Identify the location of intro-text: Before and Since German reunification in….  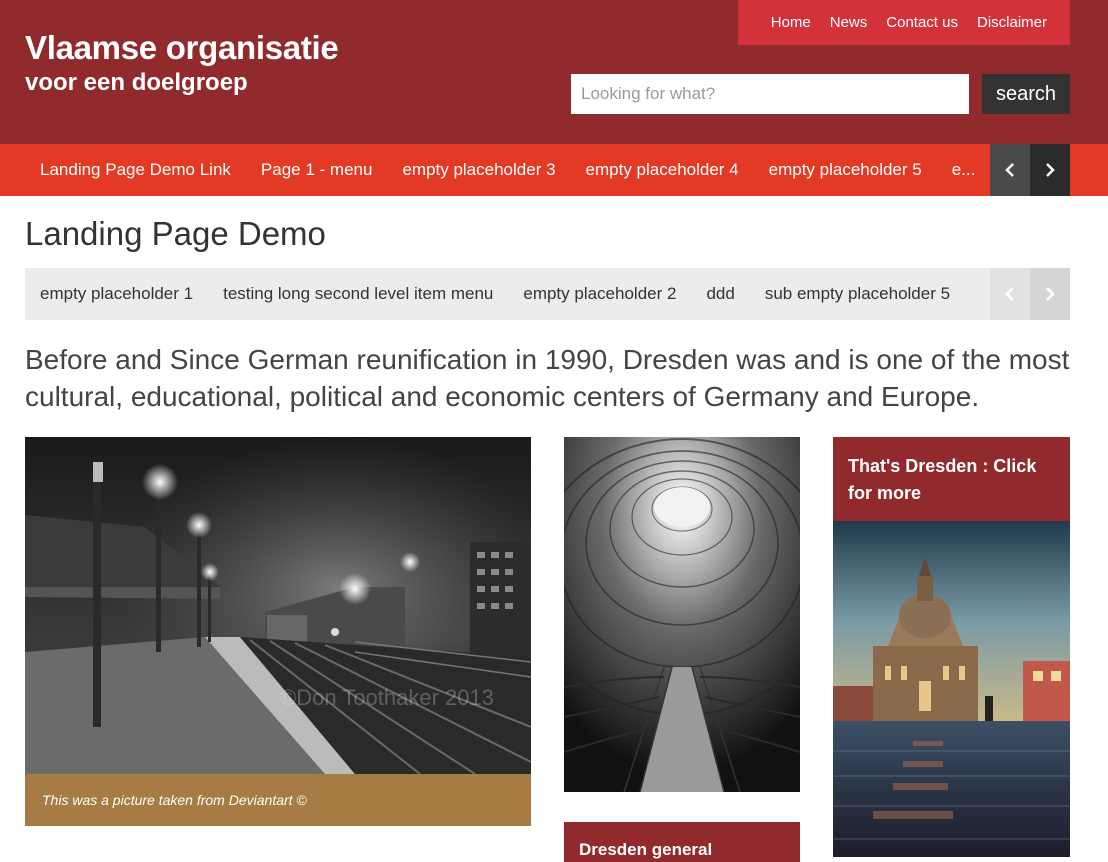
(547, 378).